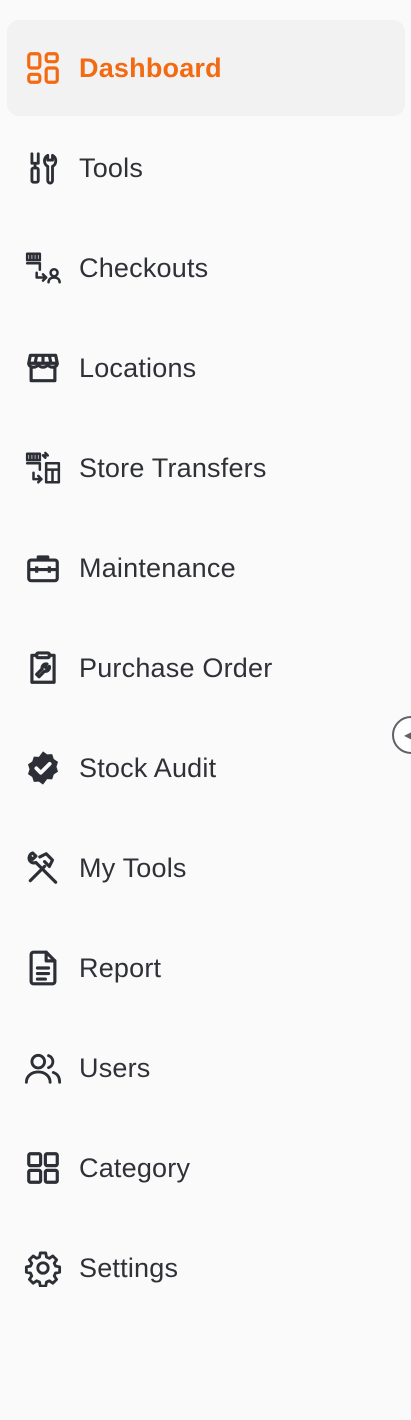  What do you see at coordinates (144, 267) in the screenshot?
I see `sidebar-item-label: Checkouts` at bounding box center [144, 267].